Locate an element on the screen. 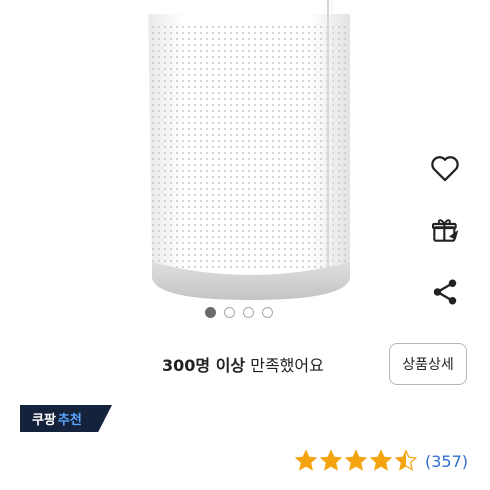 This screenshot has height=490, width=490. heart-icon is located at coordinates (445, 169).